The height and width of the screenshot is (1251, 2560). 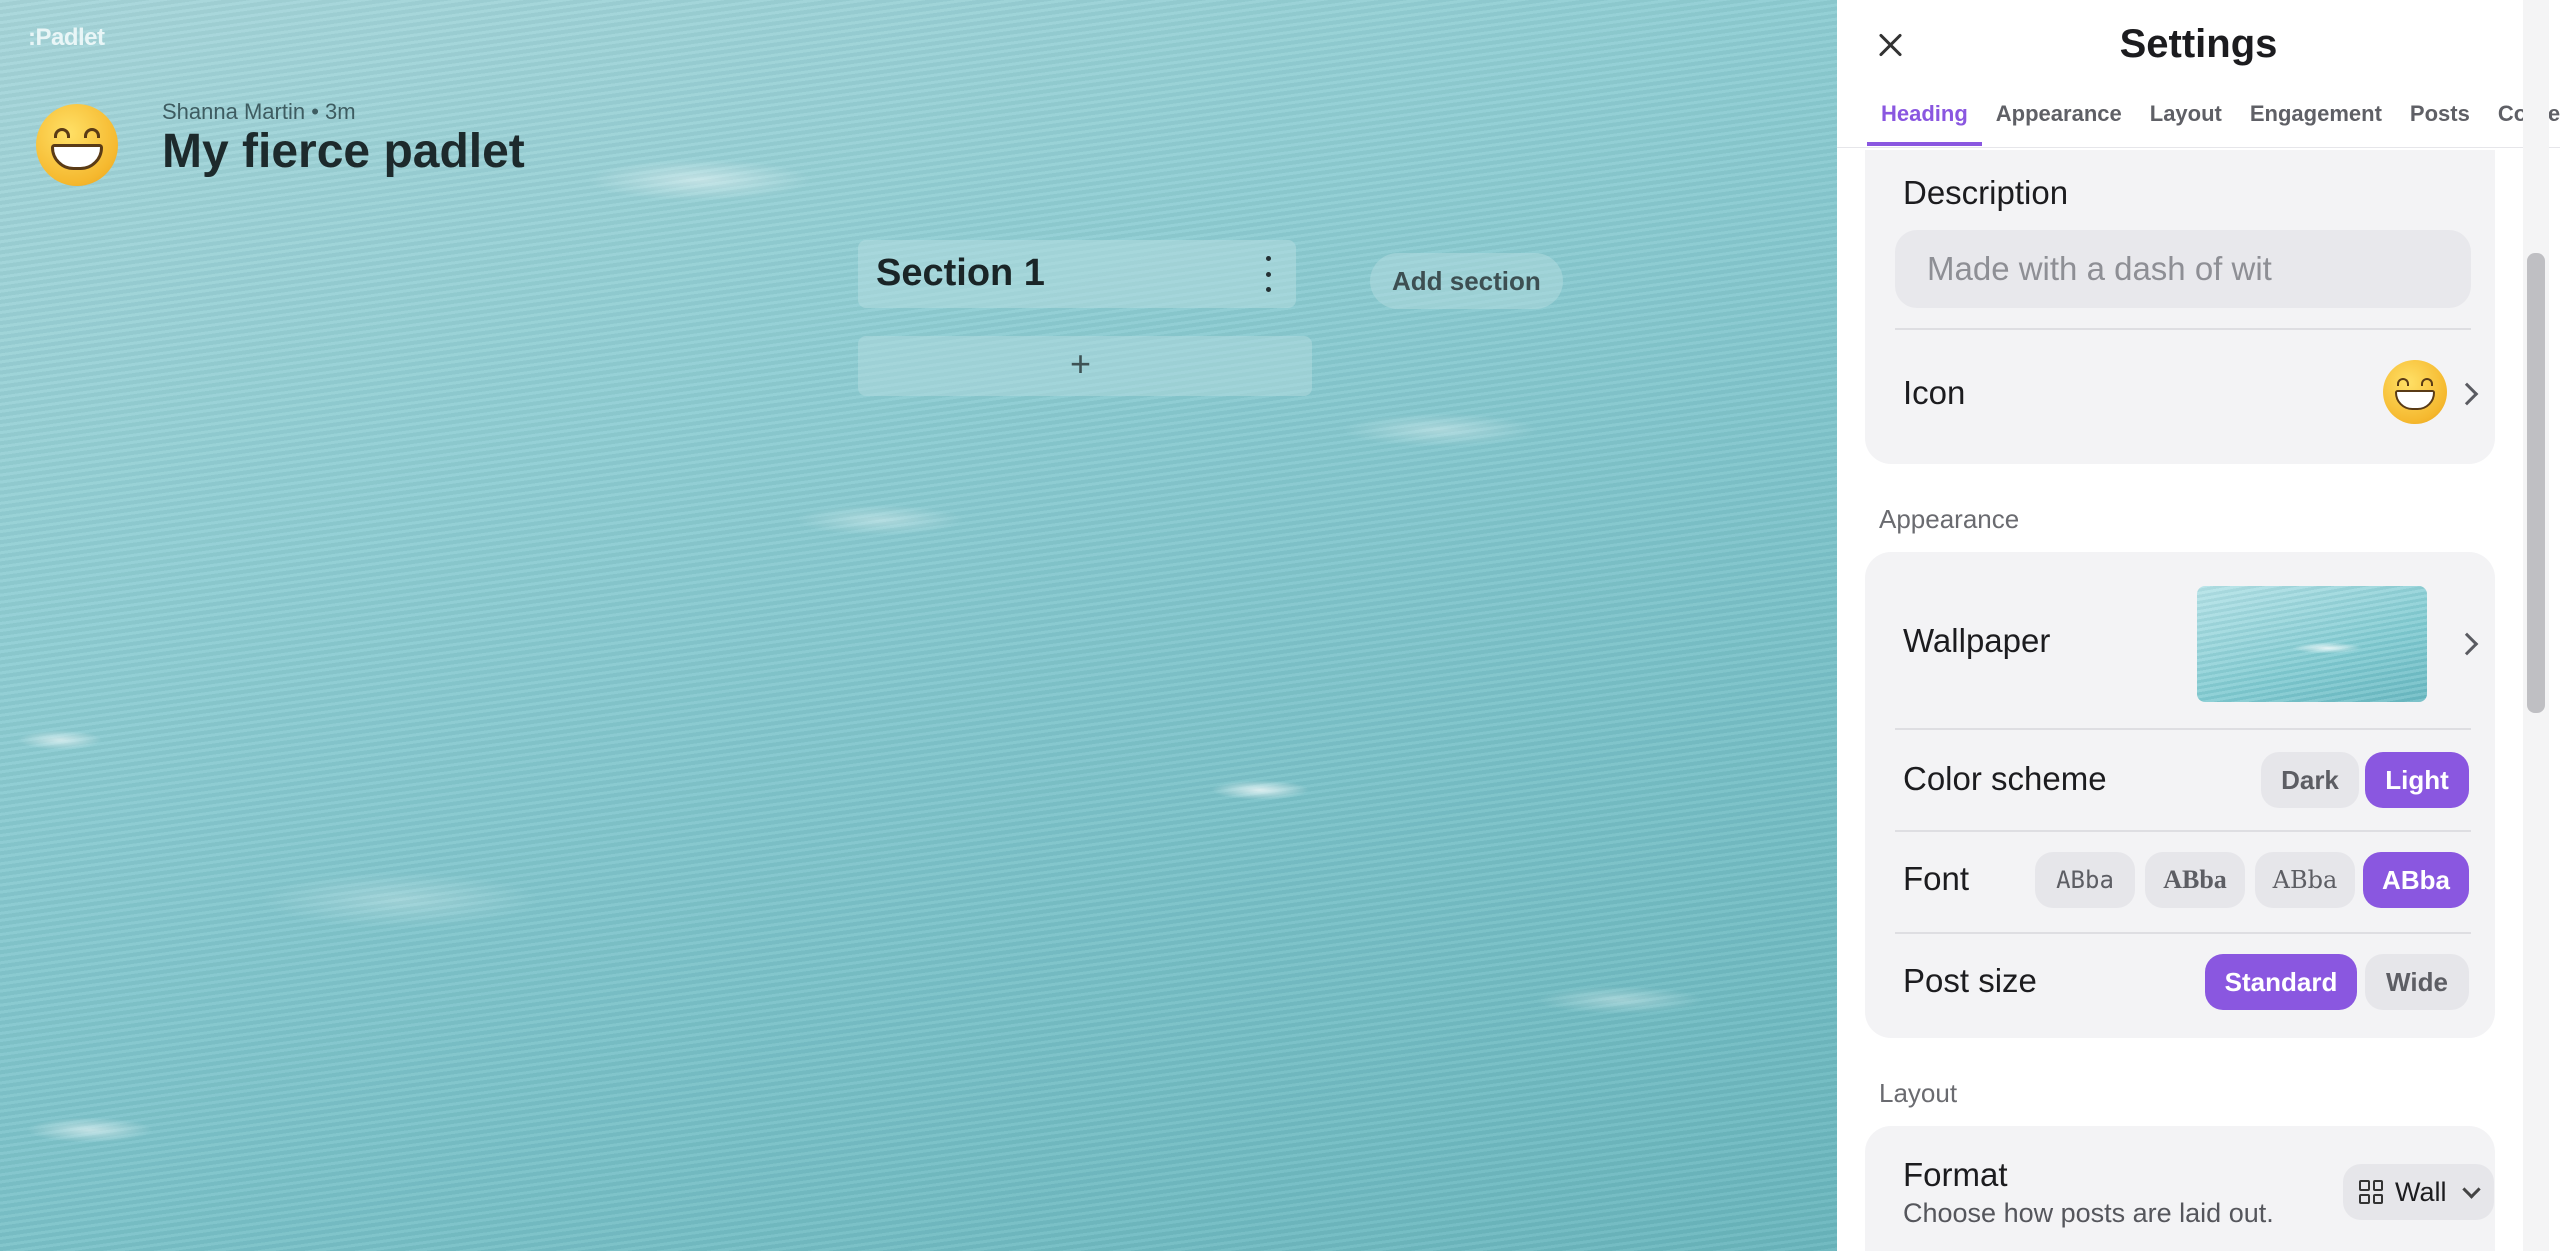 I want to click on color-scheme-label: Color scheme, so click(x=2005, y=778).